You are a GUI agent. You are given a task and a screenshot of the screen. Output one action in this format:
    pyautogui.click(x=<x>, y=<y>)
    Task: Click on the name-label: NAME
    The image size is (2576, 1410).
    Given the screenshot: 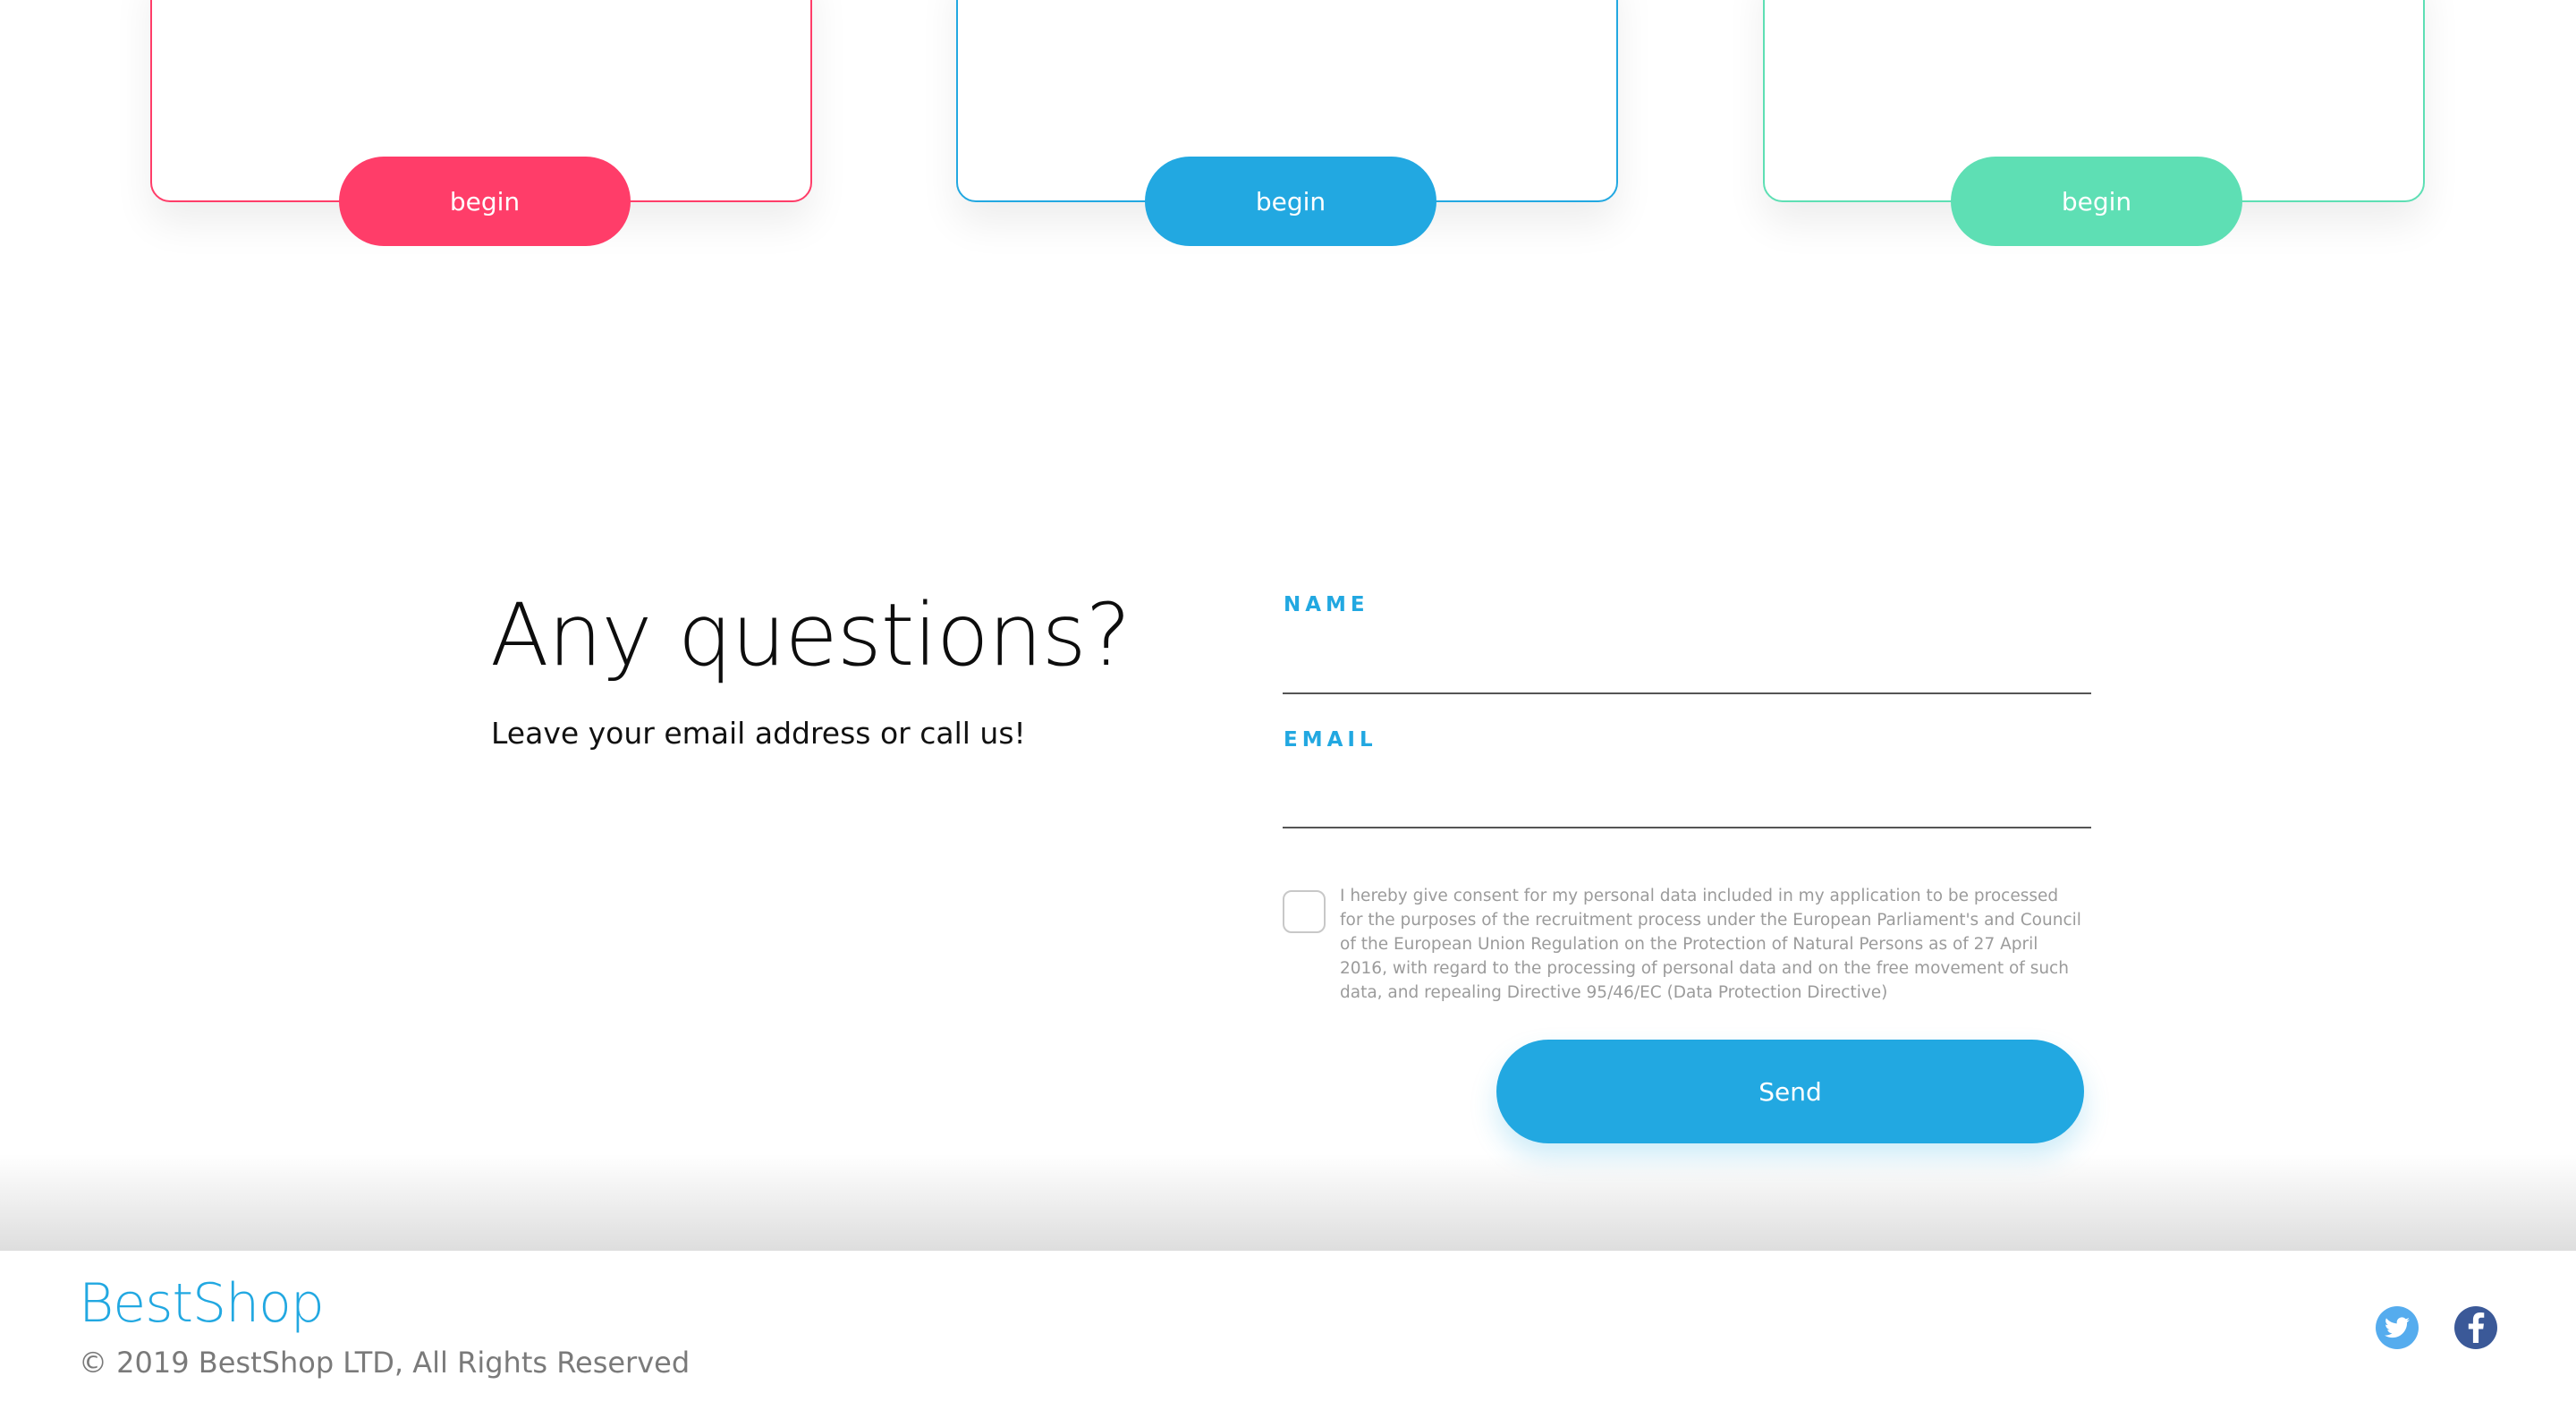 What is the action you would take?
    pyautogui.click(x=1326, y=605)
    